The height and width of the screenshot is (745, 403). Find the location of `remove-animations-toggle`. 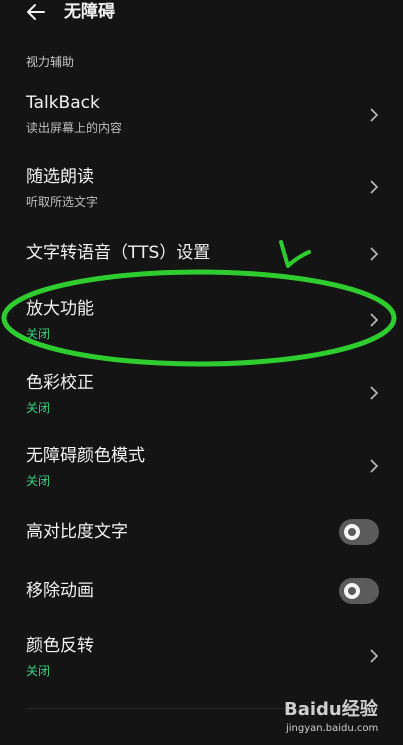

remove-animations-toggle is located at coordinates (359, 591).